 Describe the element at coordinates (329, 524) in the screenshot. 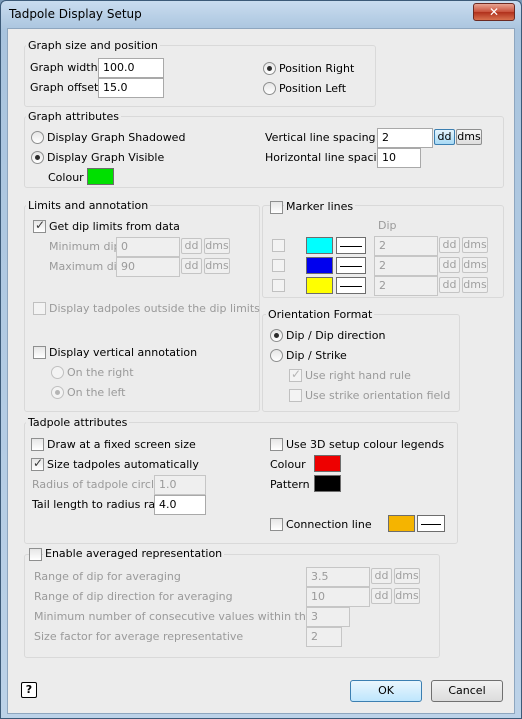

I see `connection-line-label: Connection line` at that location.